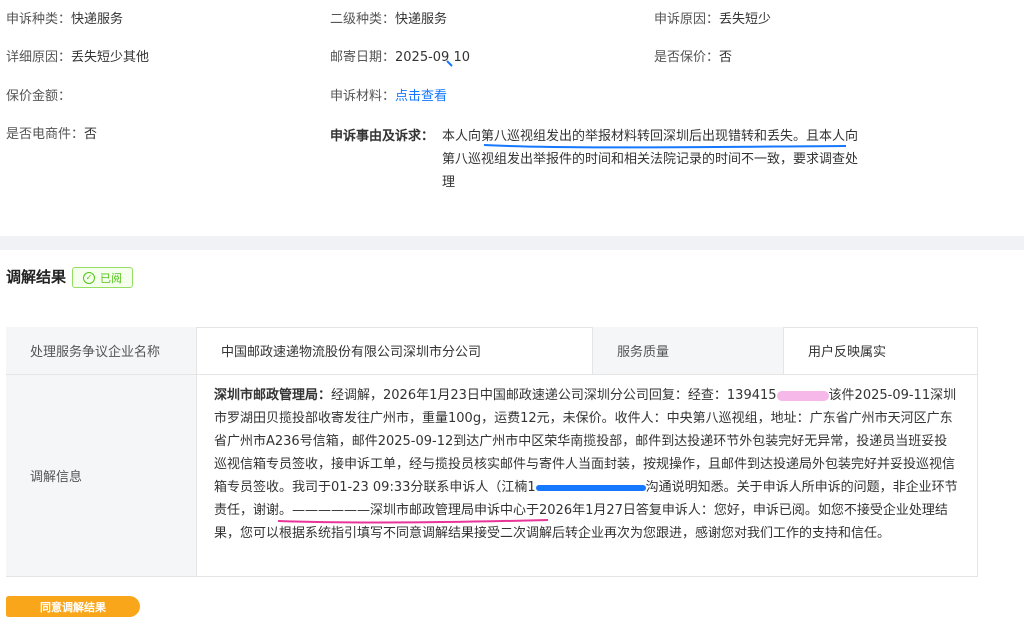  I want to click on field-label: 邮寄日期：, so click(363, 57).